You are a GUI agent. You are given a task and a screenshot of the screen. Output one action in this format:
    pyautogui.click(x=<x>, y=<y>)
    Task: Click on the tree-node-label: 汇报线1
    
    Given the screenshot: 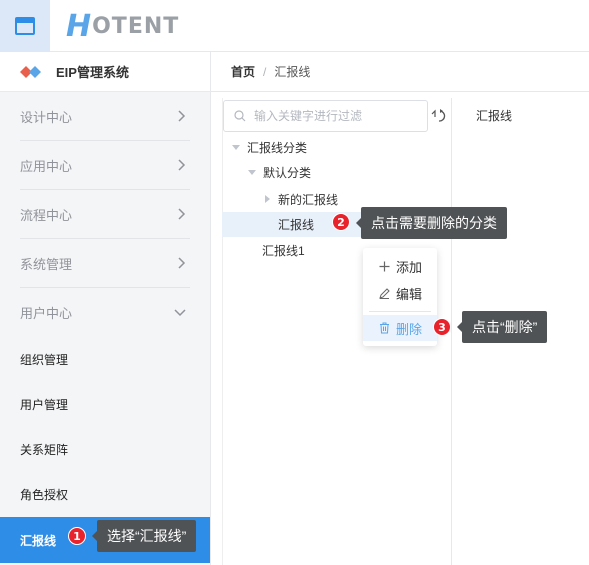 What is the action you would take?
    pyautogui.click(x=283, y=250)
    